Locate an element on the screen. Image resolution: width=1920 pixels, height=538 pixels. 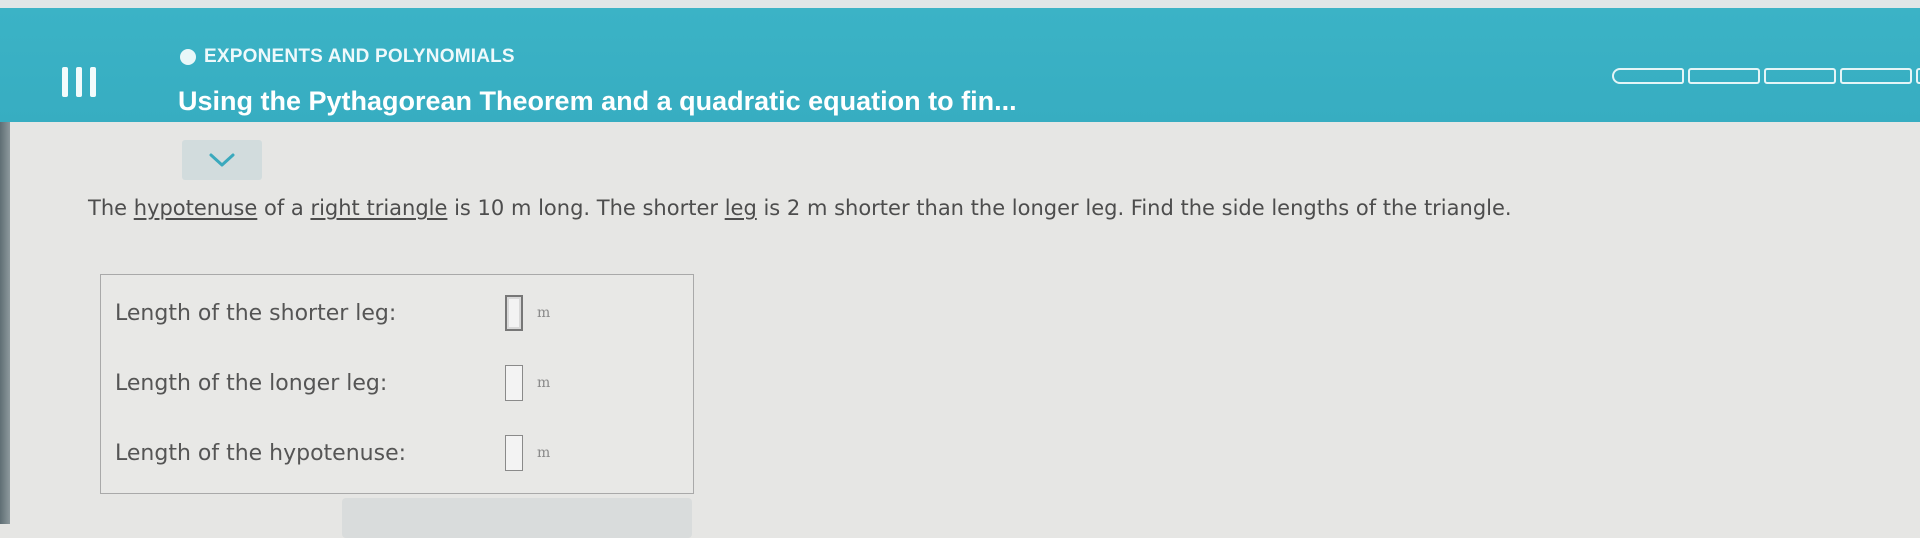
answer-row-hypotenuse: Length of the hypotenuse: m is located at coordinates (332, 453).